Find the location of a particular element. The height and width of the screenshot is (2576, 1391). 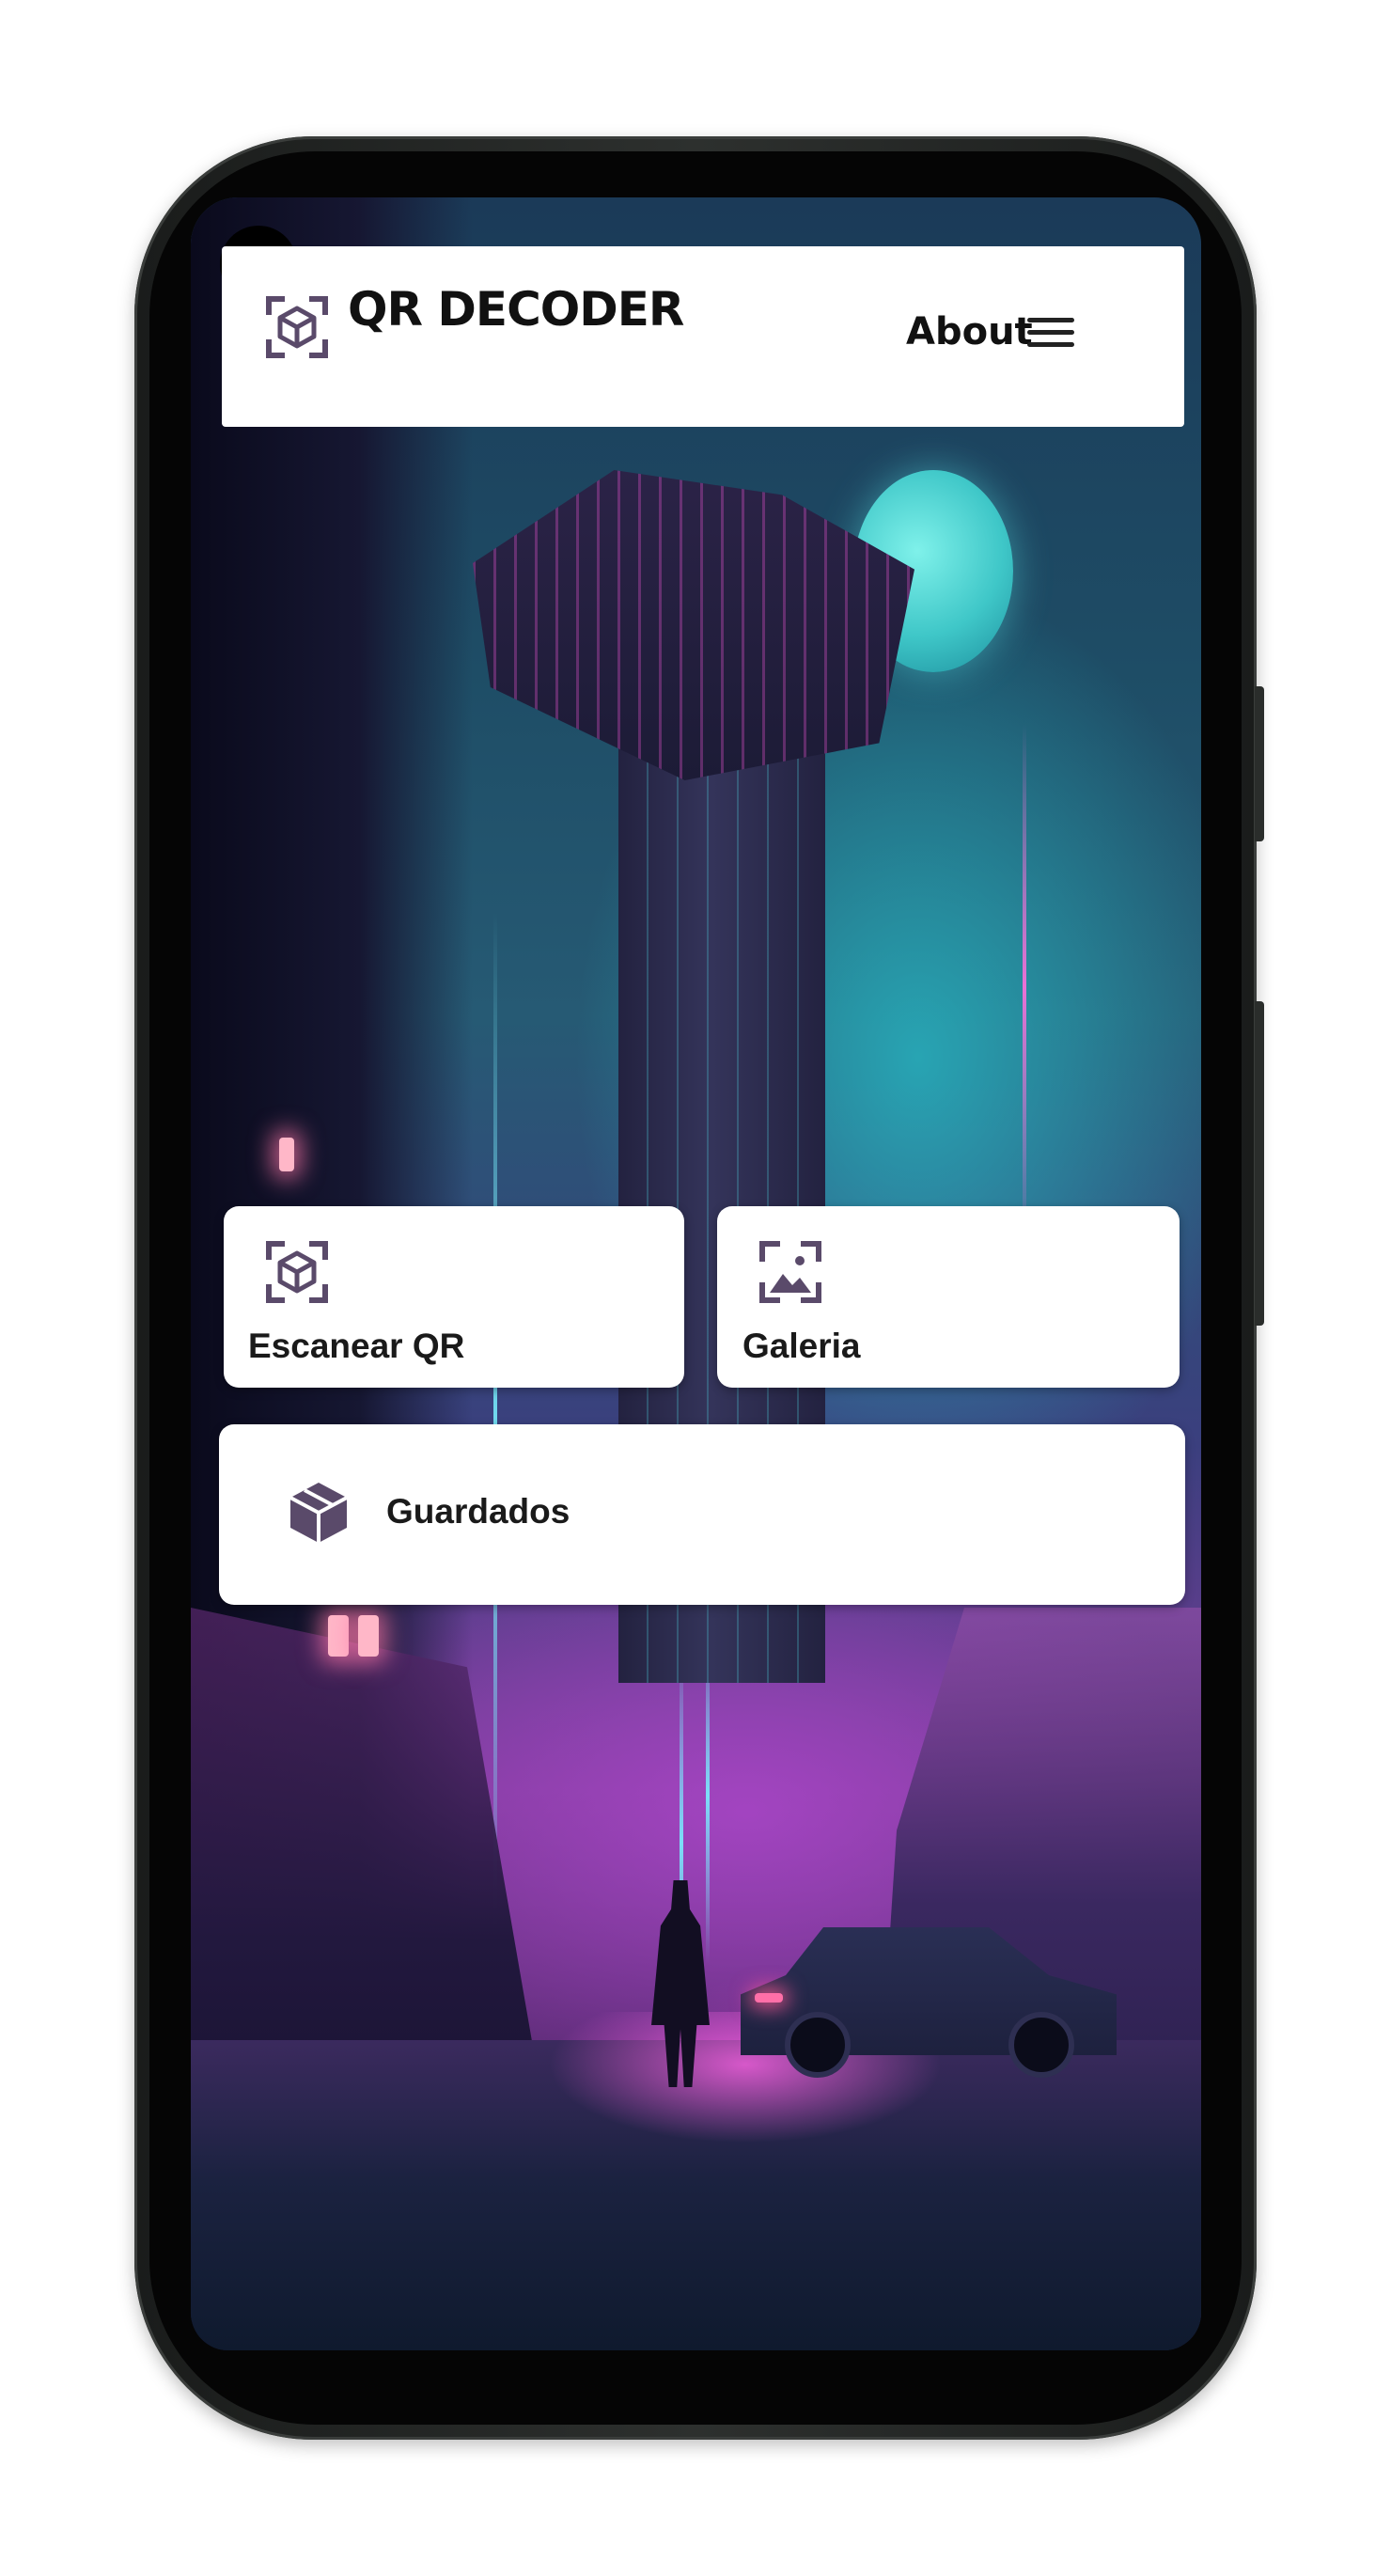

scan-qr-button: Escanear QR is located at coordinates (454, 1297).